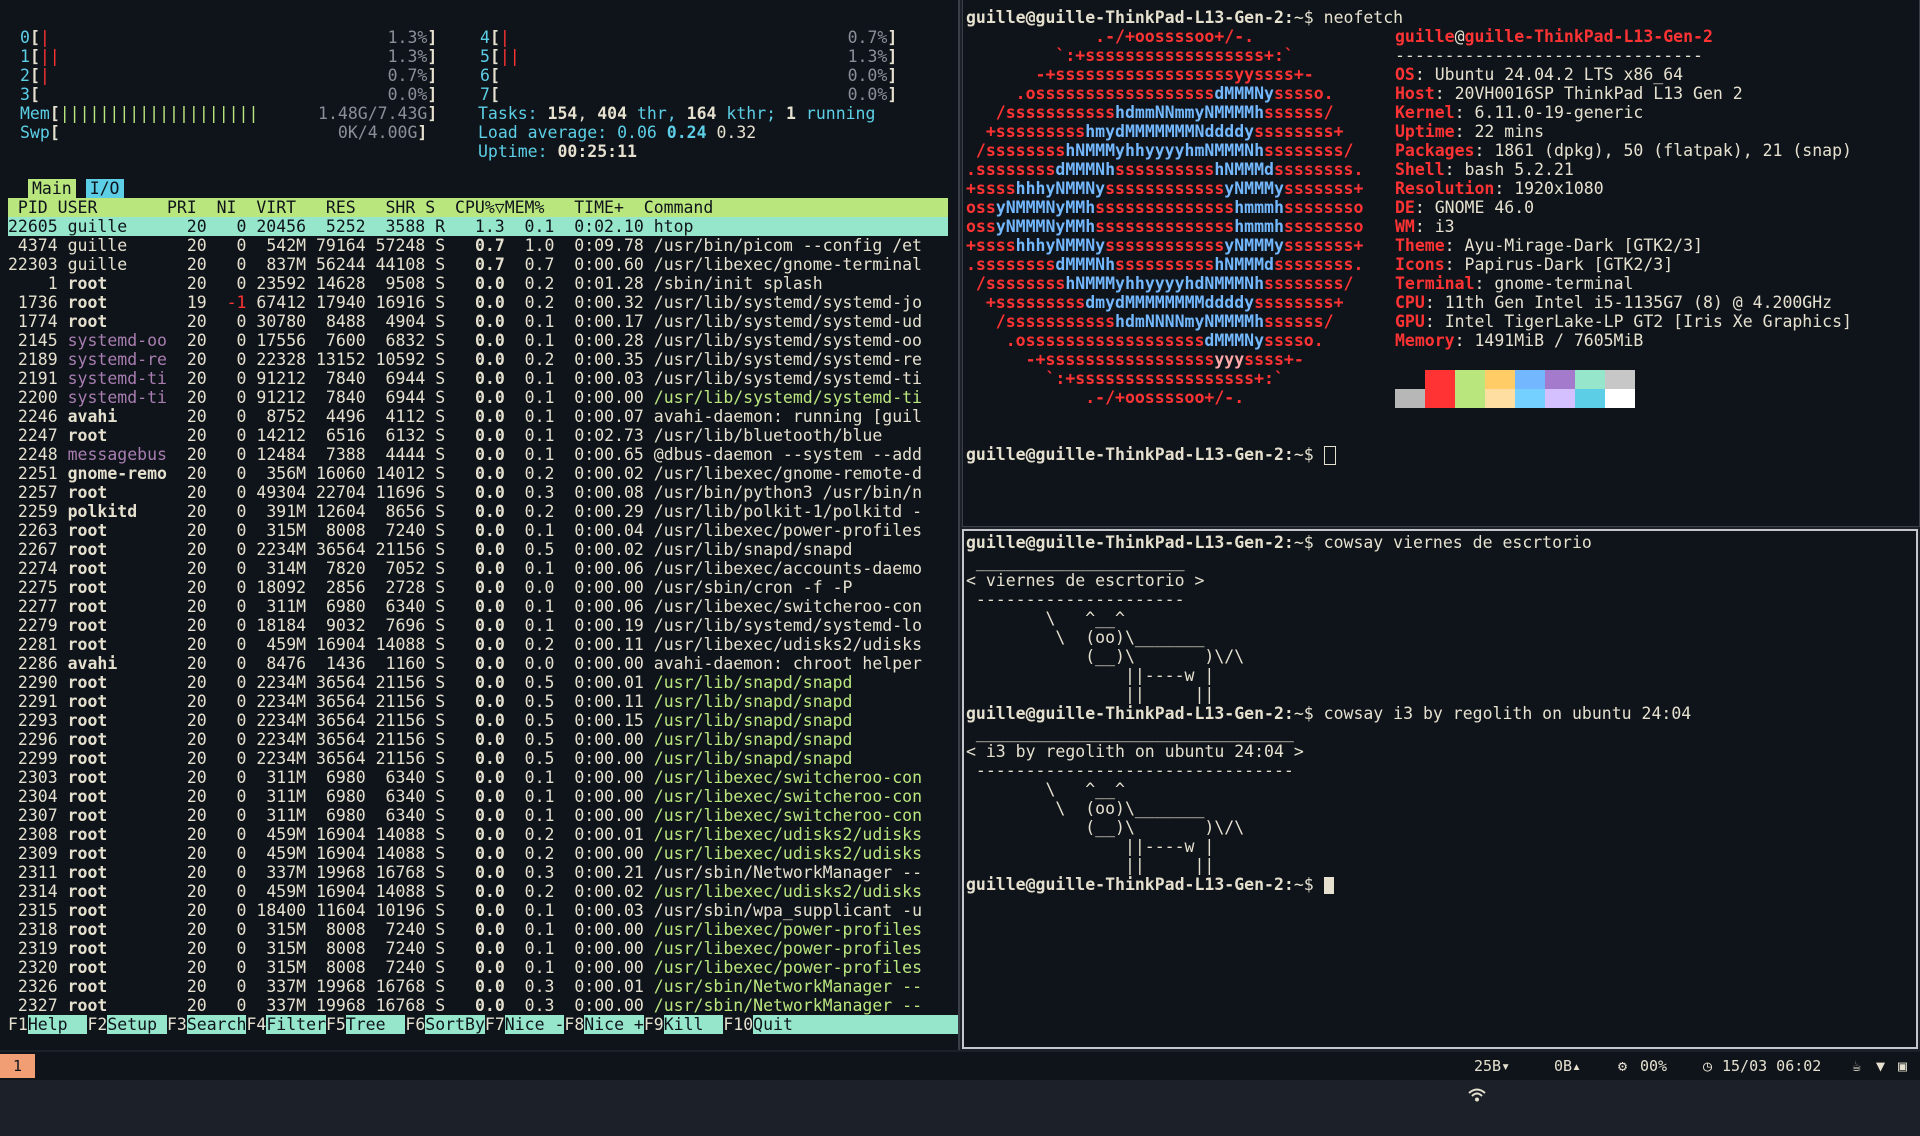  I want to click on shr: 4444, so click(395, 454).